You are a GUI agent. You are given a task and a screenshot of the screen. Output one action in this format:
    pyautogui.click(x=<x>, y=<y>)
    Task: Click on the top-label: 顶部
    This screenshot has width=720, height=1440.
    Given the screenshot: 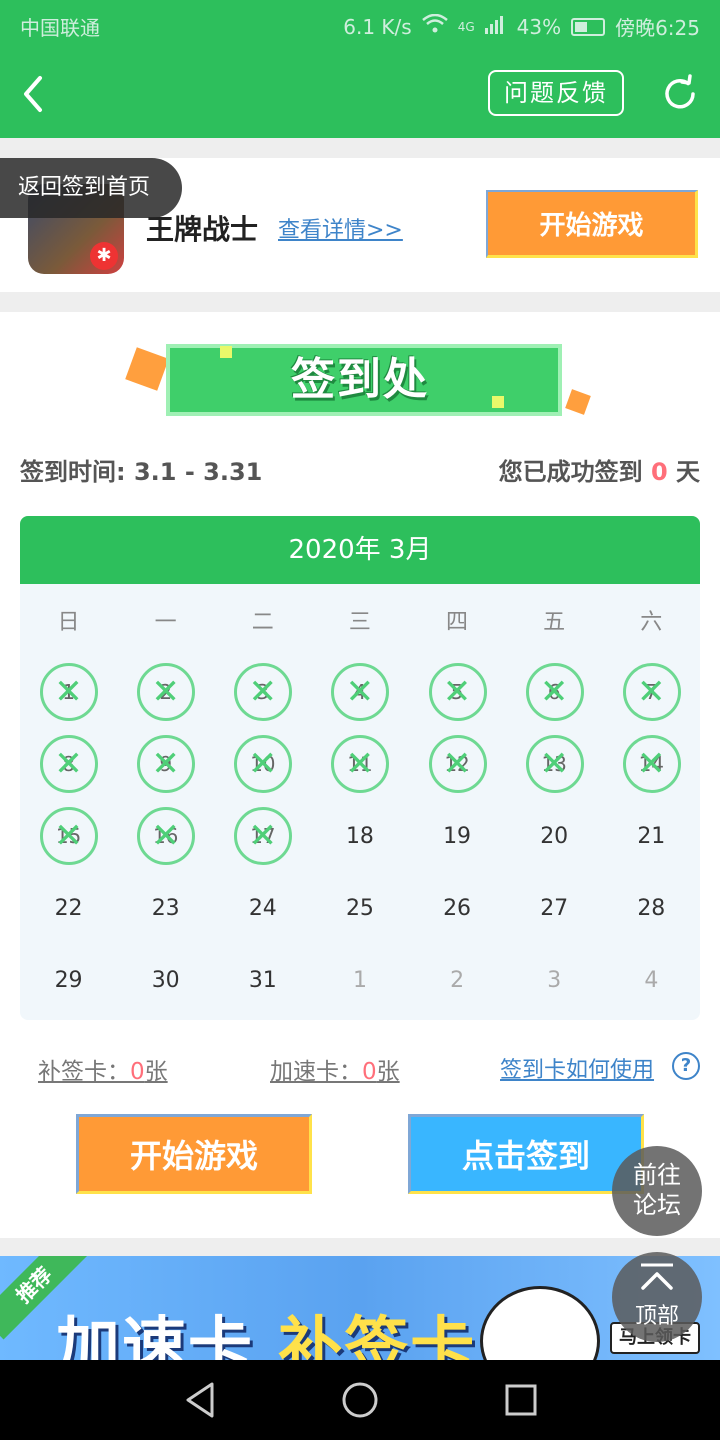 What is the action you would take?
    pyautogui.click(x=656, y=1316)
    